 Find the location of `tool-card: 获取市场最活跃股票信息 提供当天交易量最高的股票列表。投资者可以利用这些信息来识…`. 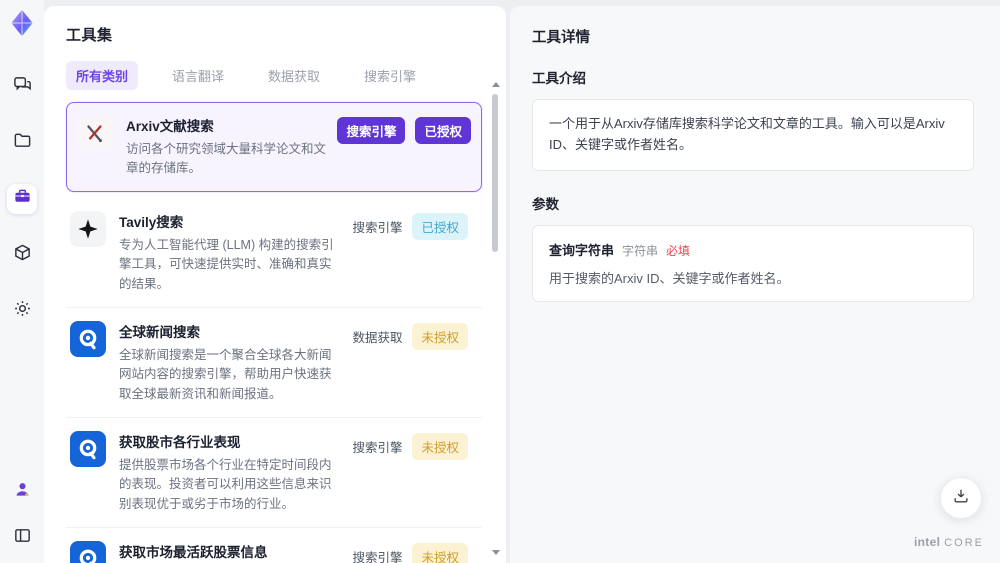

tool-card: 获取市场最活跃股票信息 提供当天交易量最高的股票列表。投资者可以利用这些信息来识… is located at coordinates (274, 545).